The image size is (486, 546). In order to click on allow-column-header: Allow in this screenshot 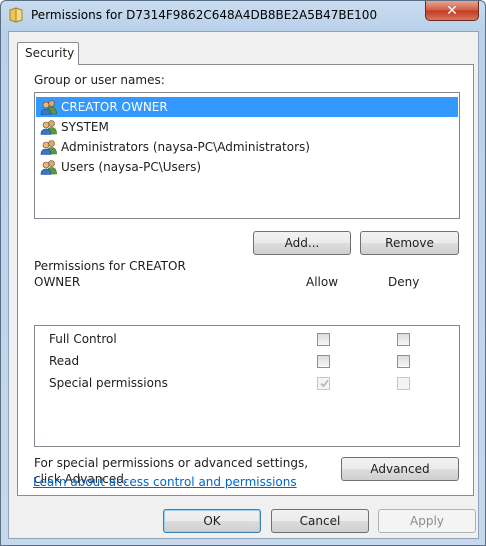, I will do `click(322, 282)`.